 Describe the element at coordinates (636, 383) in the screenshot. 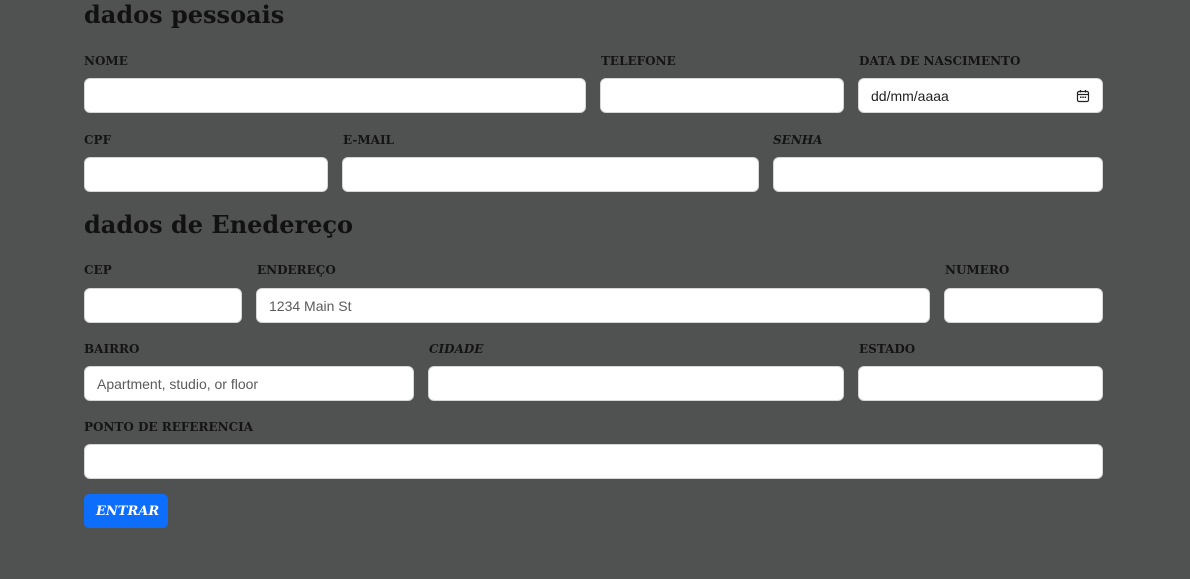

I see `cidade-input` at that location.